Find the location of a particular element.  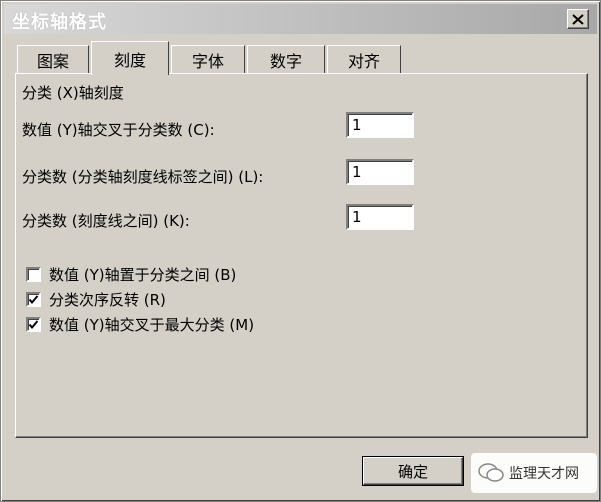

close-icon is located at coordinates (578, 19).